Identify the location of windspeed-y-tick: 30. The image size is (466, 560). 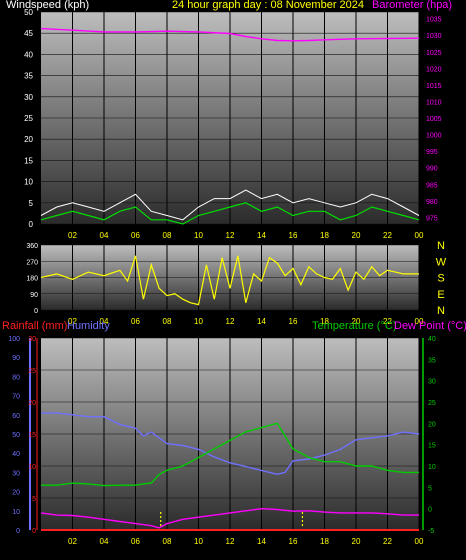
(28, 97).